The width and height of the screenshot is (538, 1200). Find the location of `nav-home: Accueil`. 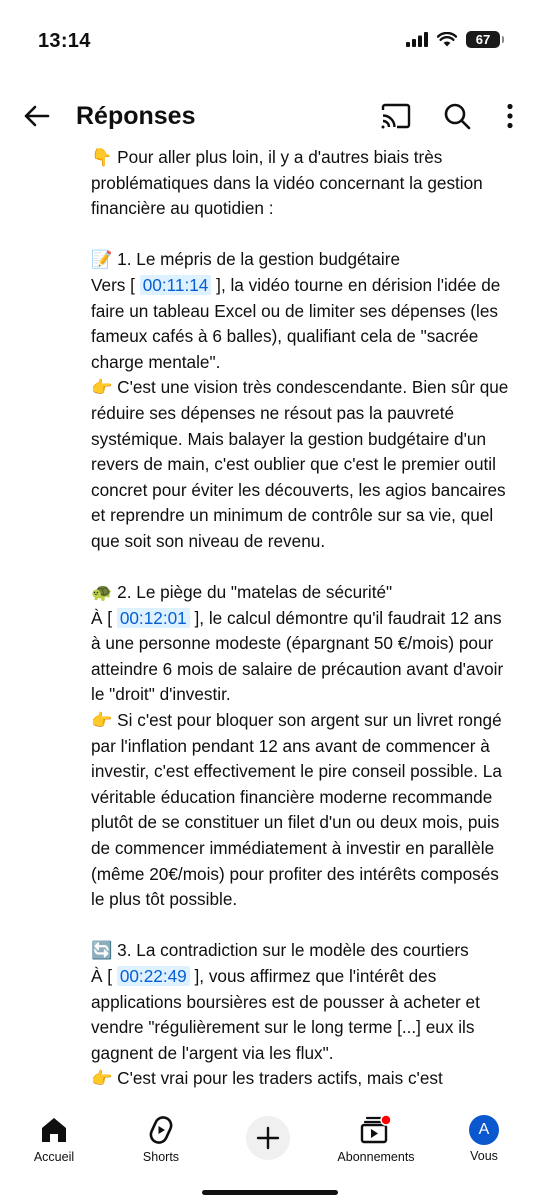

nav-home: Accueil is located at coordinates (54, 1139).